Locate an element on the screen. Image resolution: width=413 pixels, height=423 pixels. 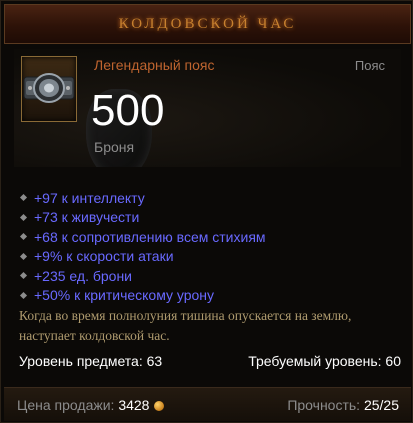
armor-value: 500 is located at coordinates (128, 110).